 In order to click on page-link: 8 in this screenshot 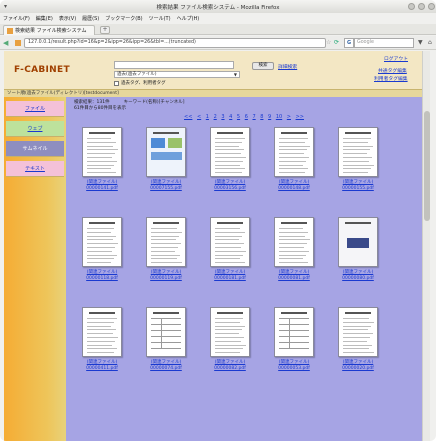, I will do `click(261, 117)`.